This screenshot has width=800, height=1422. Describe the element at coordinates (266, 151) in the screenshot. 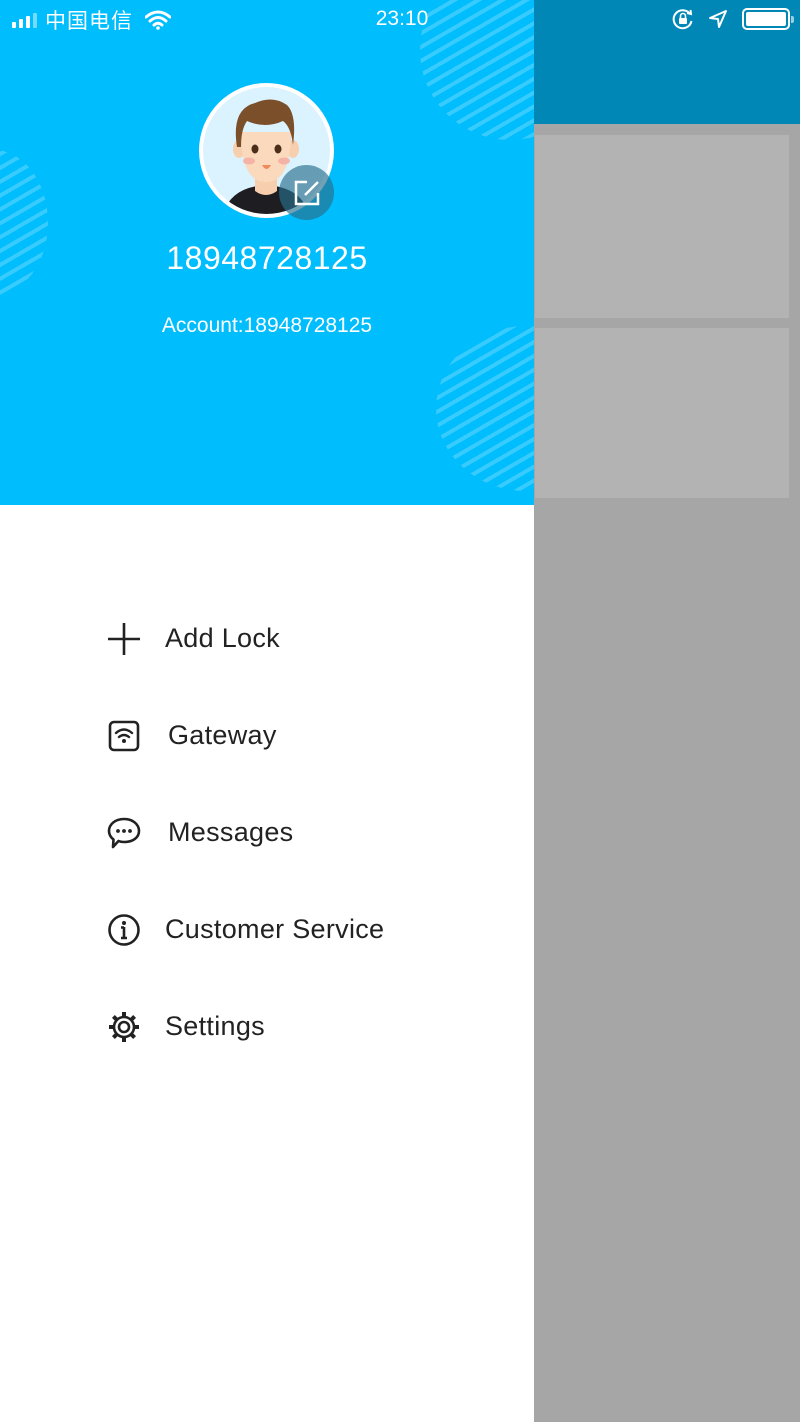

I see `profile-avatar-button` at that location.